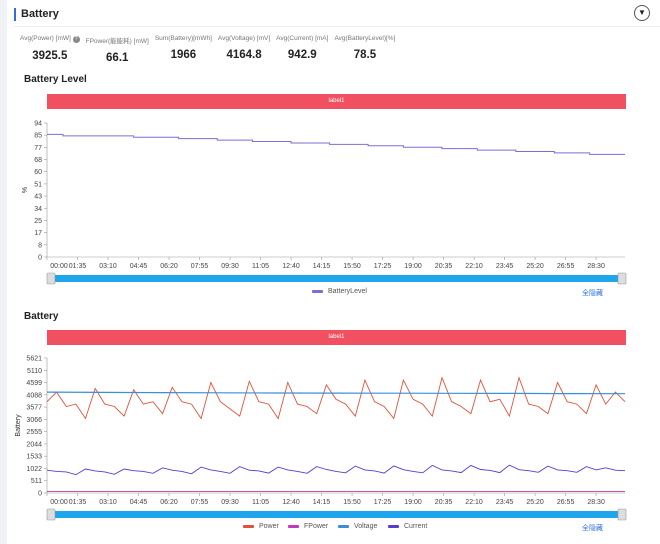 The image size is (660, 544). Describe the element at coordinates (40, 245) in the screenshot. I see `y-tick-label: 8` at that location.